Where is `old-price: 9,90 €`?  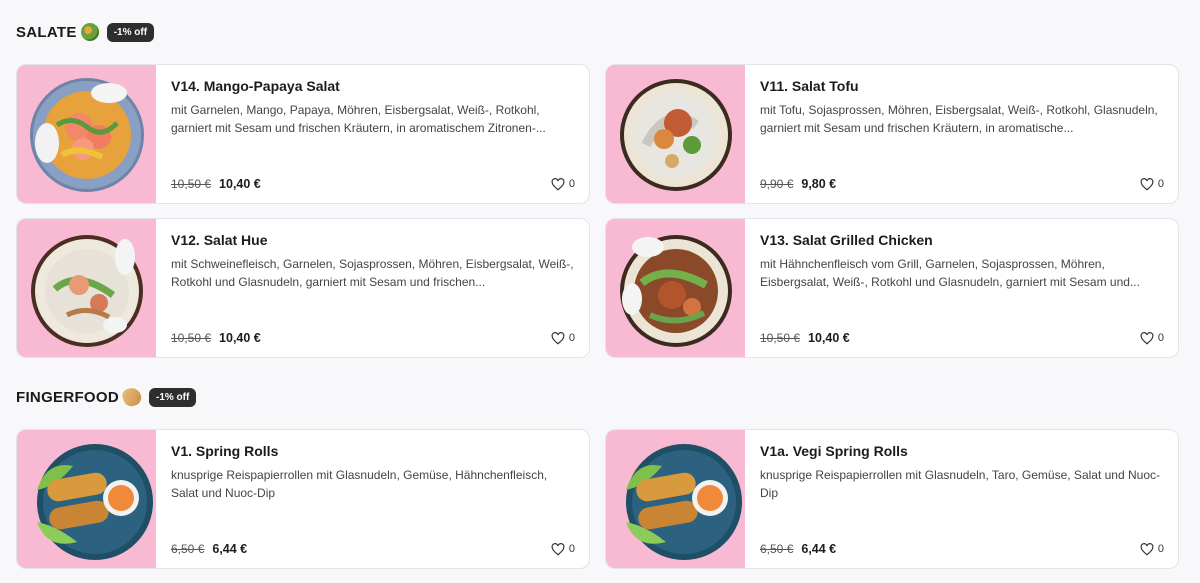
old-price: 9,90 € is located at coordinates (777, 184).